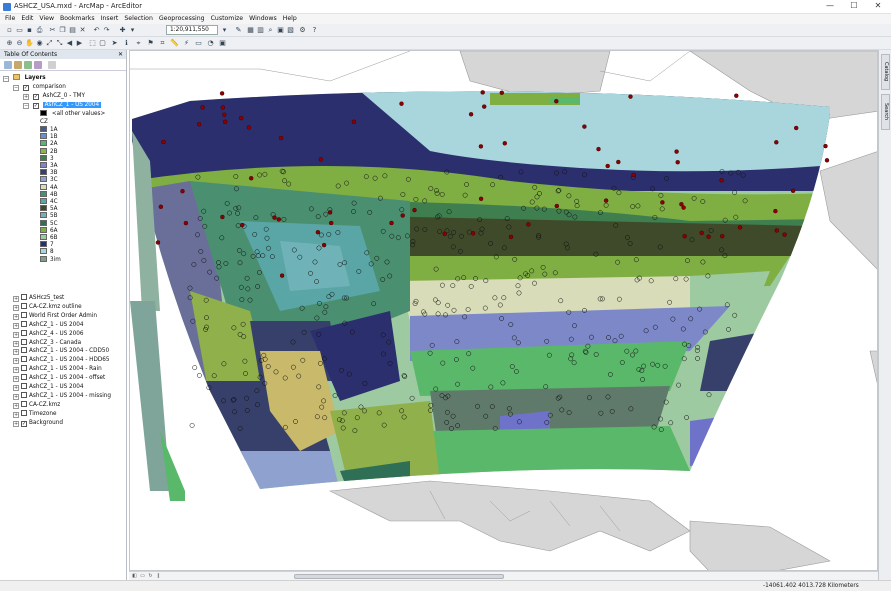 This screenshot has width=891, height=591. Describe the element at coordinates (878, 6) in the screenshot. I see `close-button: ✕` at that location.